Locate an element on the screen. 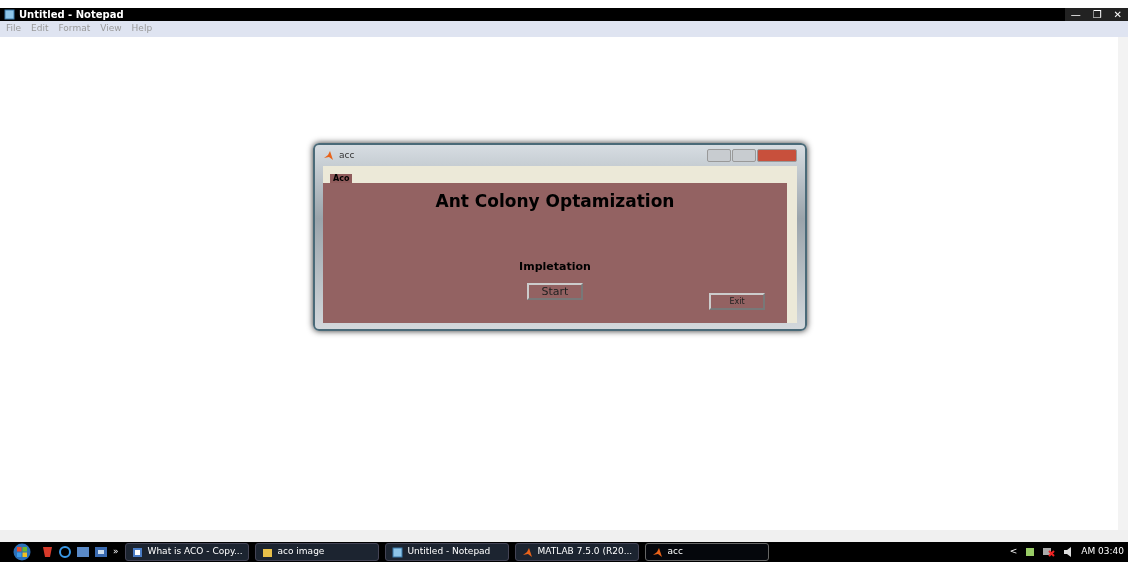  folder-icon is located at coordinates (267, 552).